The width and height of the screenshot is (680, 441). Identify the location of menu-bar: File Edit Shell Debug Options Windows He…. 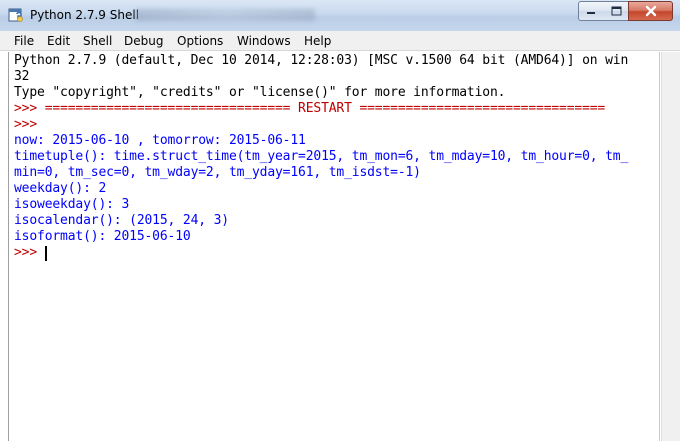
(340, 41).